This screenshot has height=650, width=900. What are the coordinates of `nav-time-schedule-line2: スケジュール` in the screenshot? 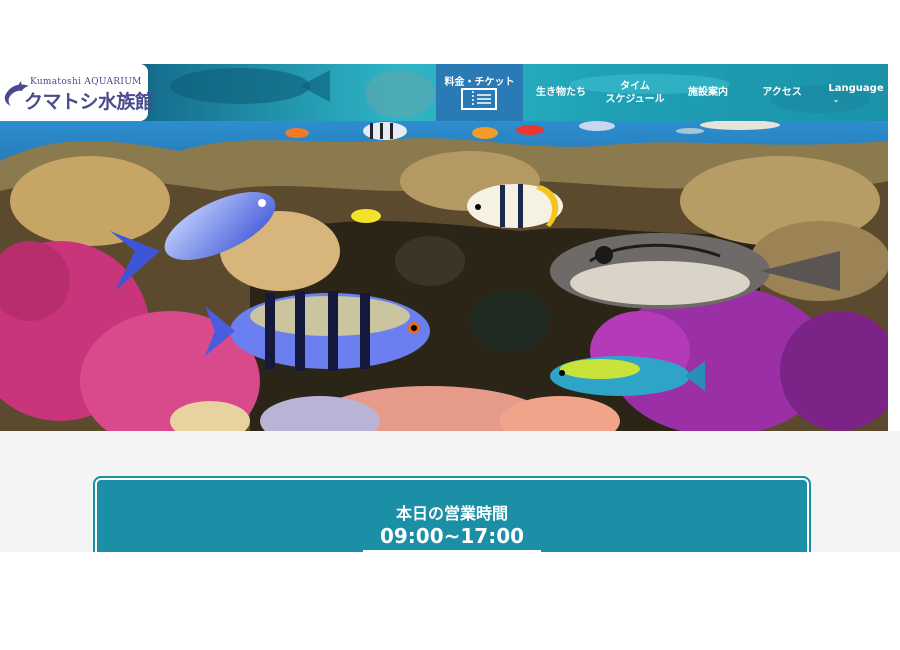 It's located at (635, 99).